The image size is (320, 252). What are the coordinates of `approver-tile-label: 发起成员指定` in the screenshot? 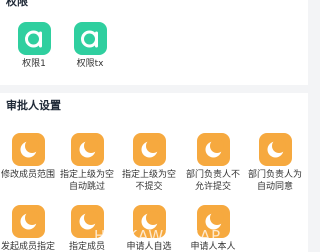 It's located at (27, 247).